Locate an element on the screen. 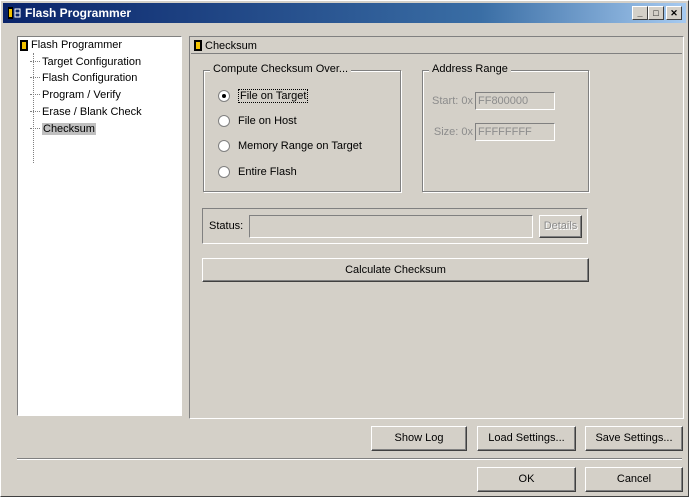  radio-label: File on Host is located at coordinates (267, 121).